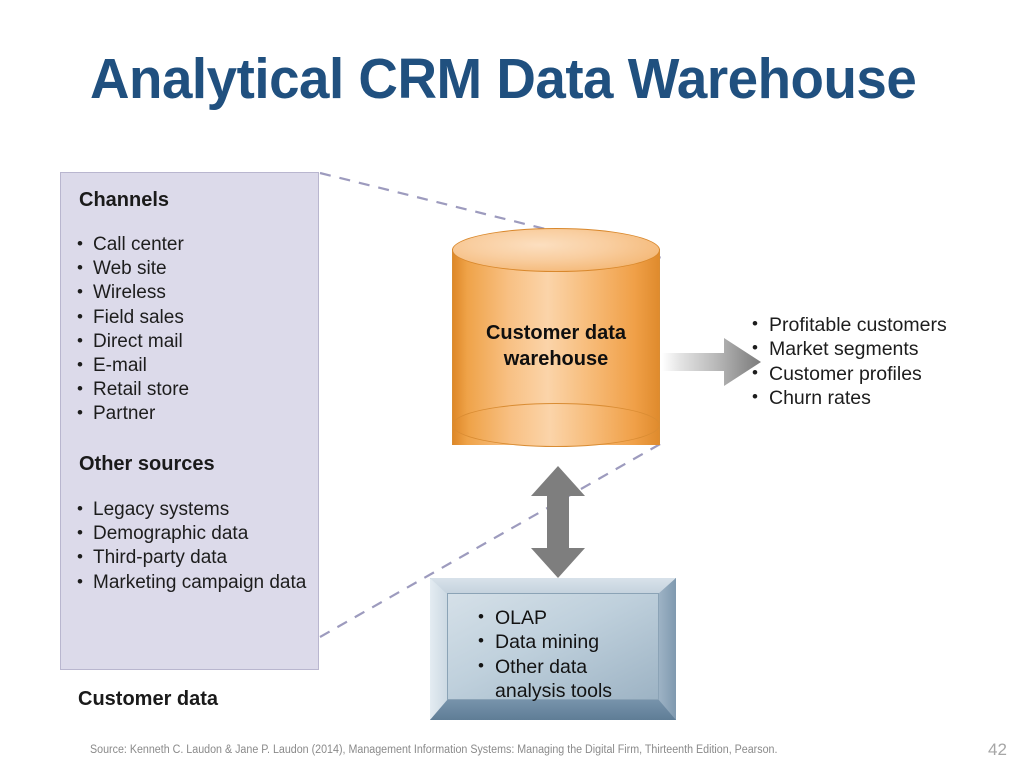 This screenshot has width=1024, height=768. I want to click on list-item: Retail store, so click(133, 389).